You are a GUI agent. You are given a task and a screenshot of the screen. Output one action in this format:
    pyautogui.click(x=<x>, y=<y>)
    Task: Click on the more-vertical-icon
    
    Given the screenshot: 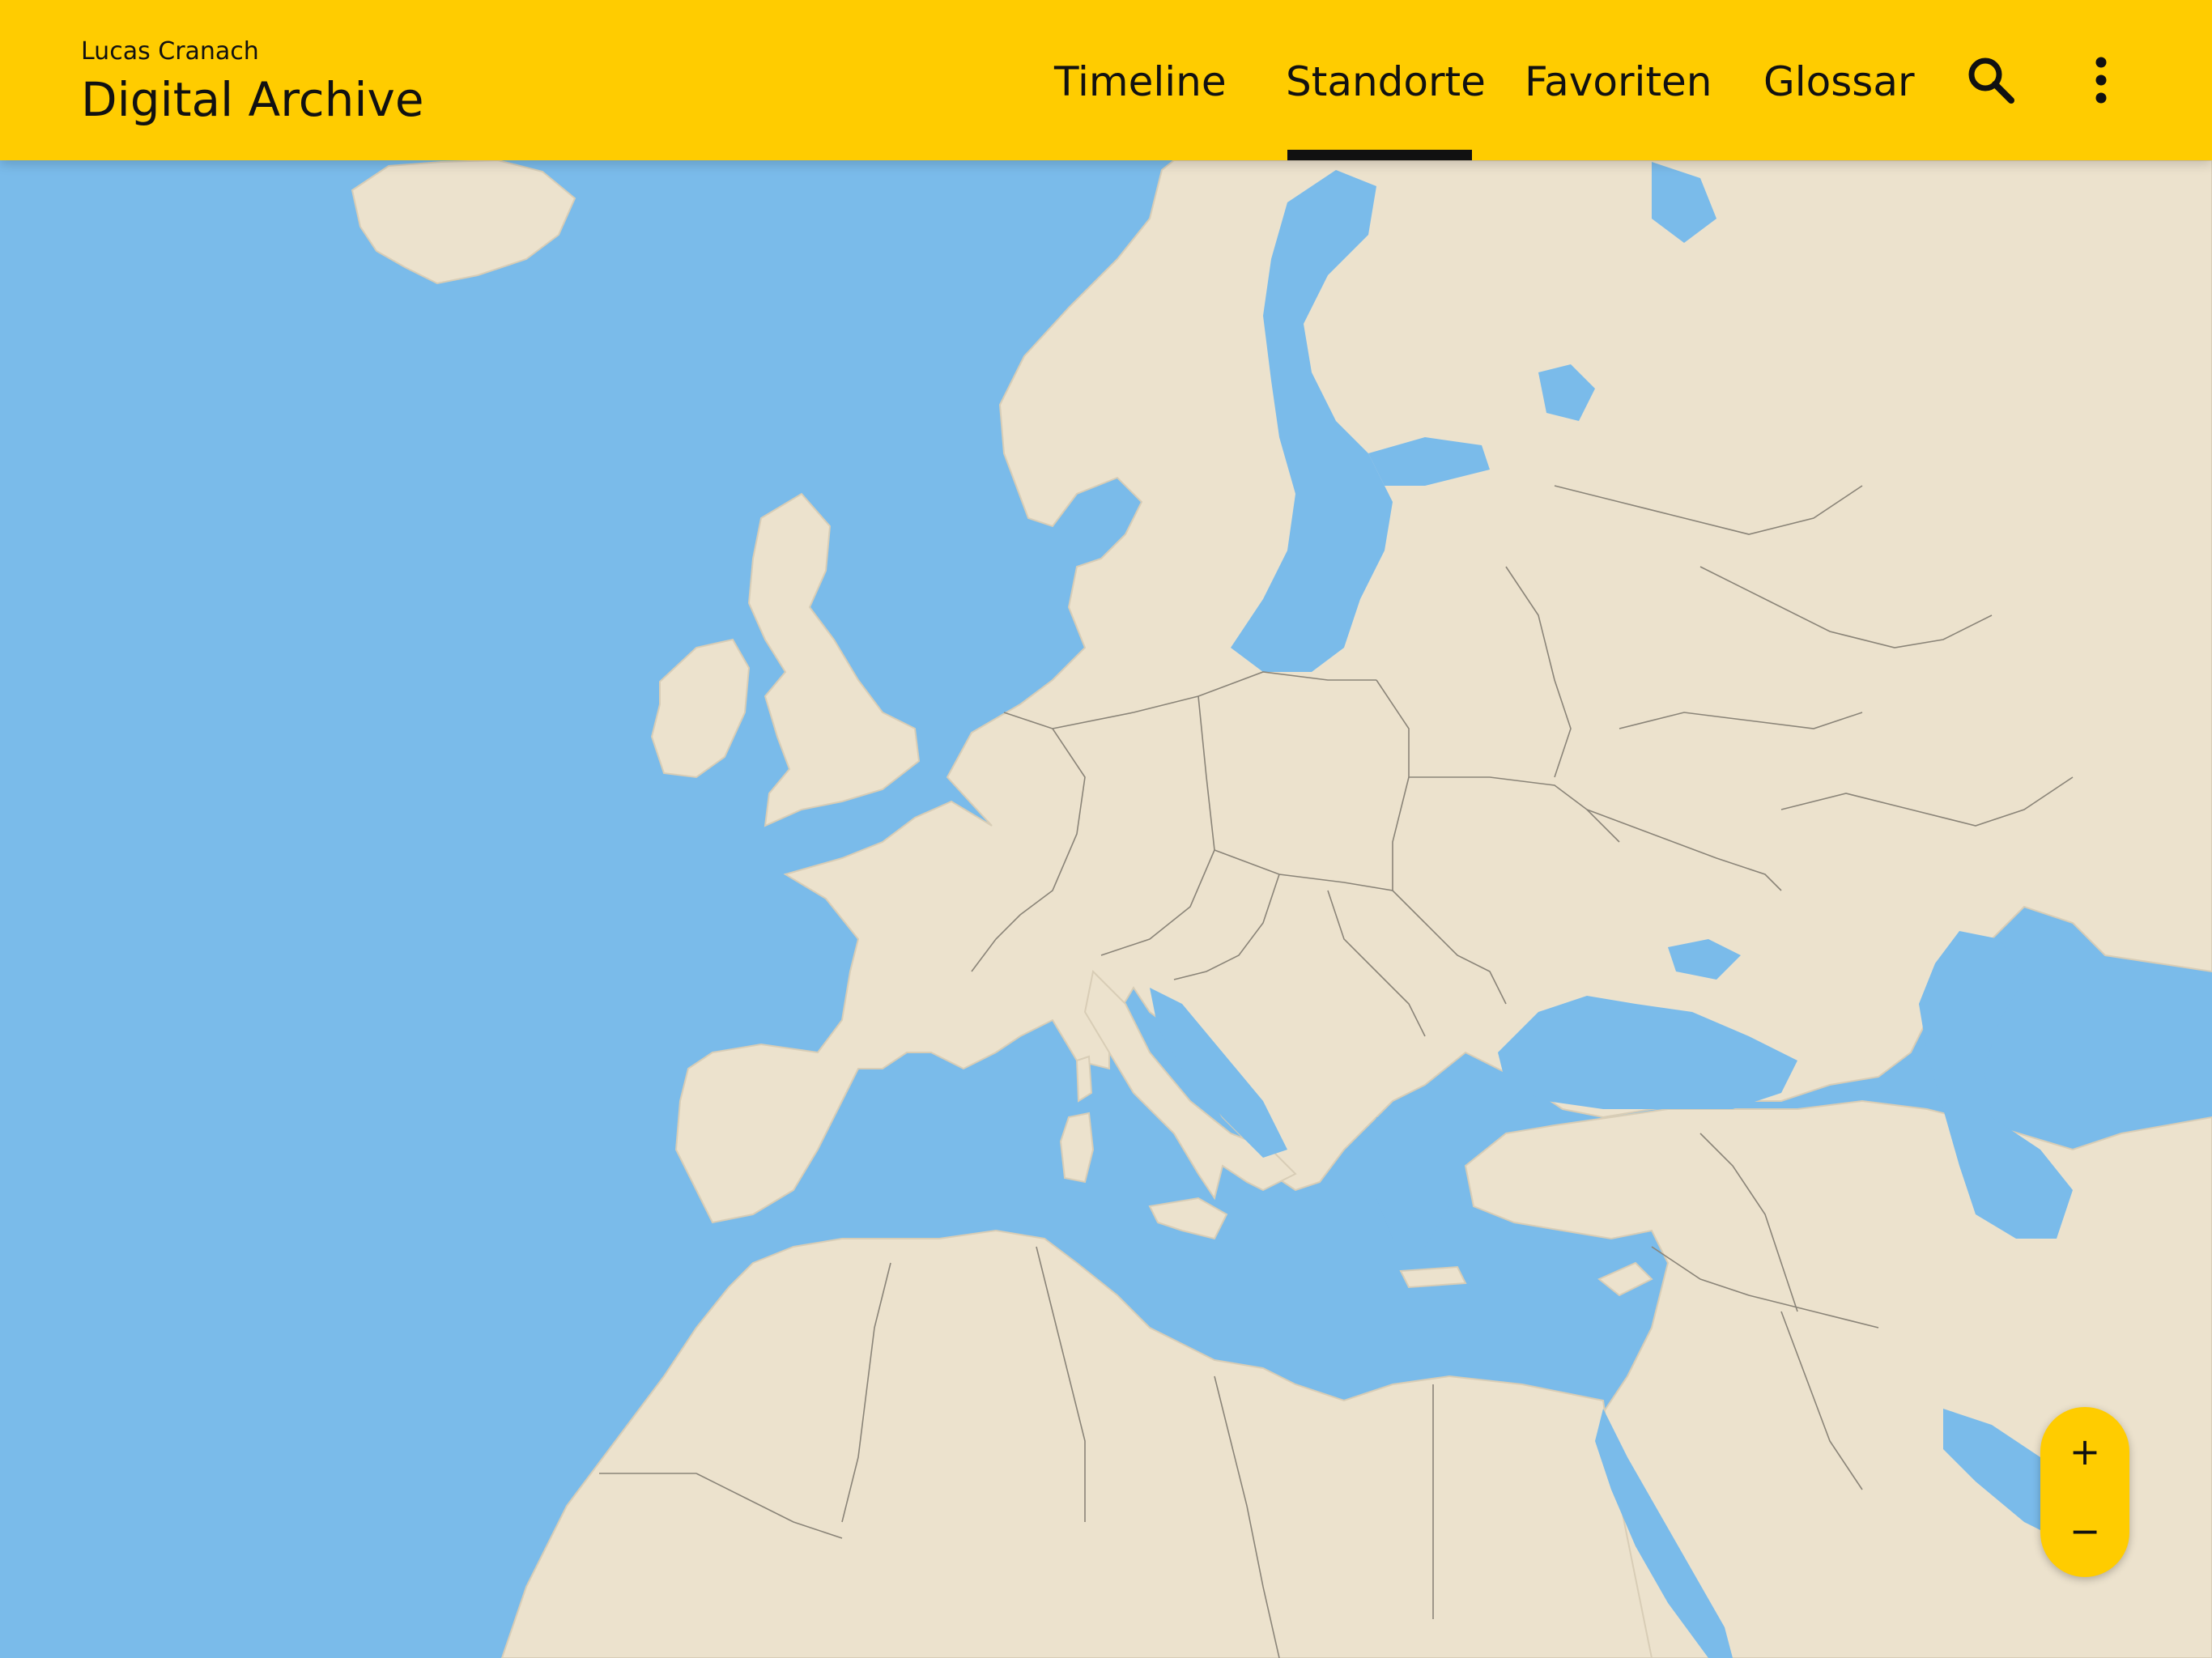 What is the action you would take?
    pyautogui.click(x=2101, y=80)
    